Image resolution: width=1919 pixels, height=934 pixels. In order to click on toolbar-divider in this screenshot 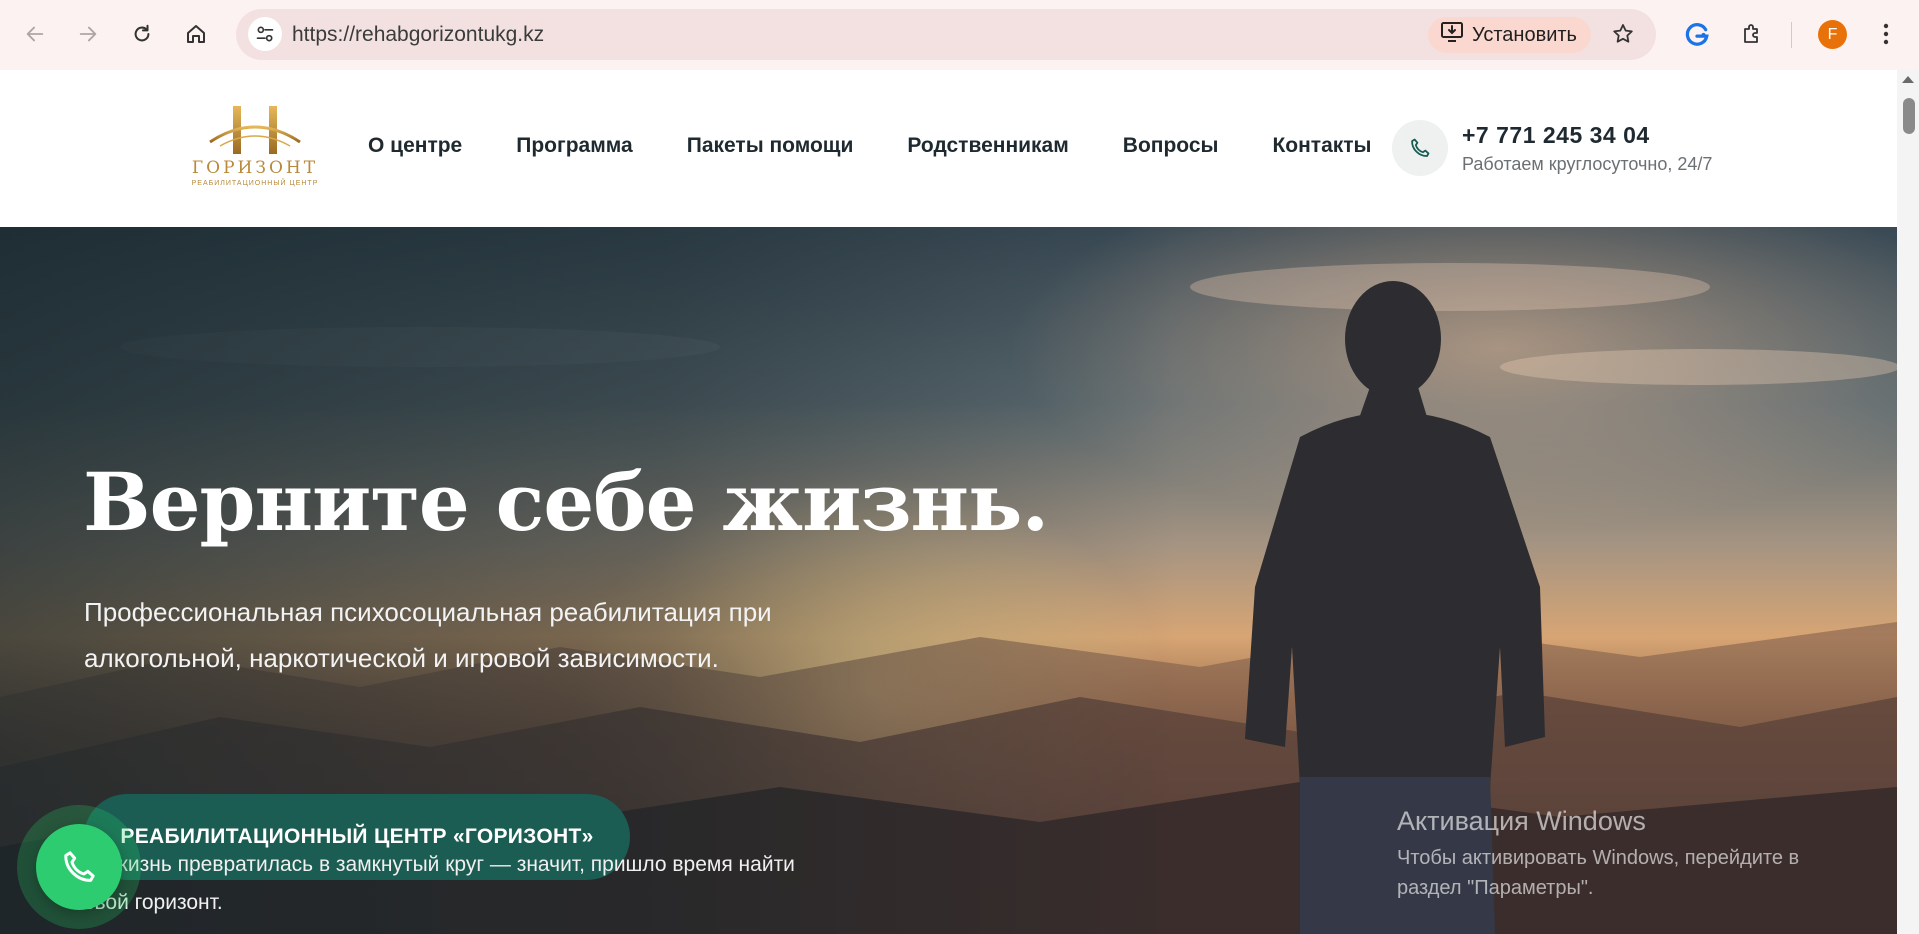, I will do `click(1791, 35)`.